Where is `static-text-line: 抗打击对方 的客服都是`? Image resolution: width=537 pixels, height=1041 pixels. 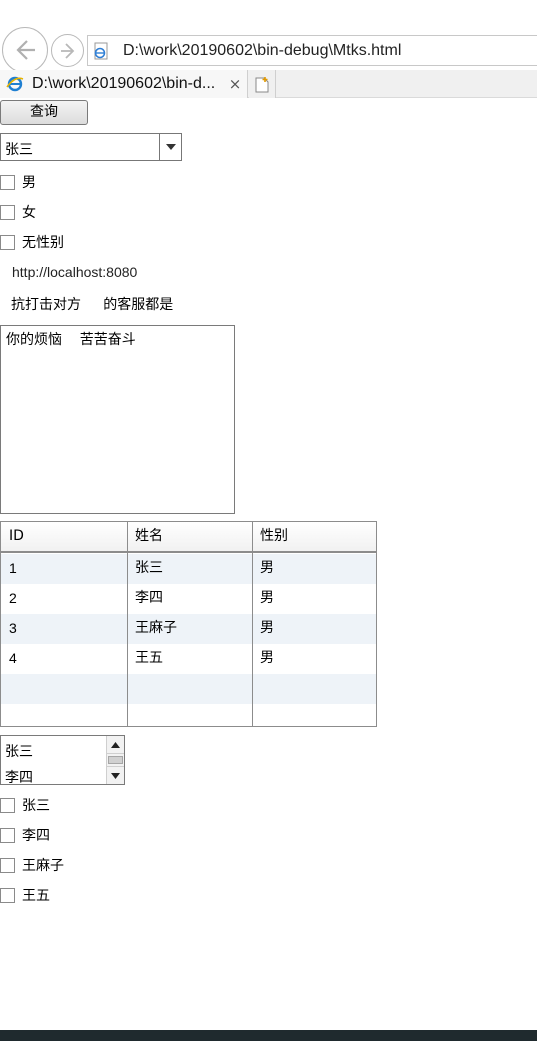
static-text-line: 抗打击对方 的客服都是 is located at coordinates (92, 305).